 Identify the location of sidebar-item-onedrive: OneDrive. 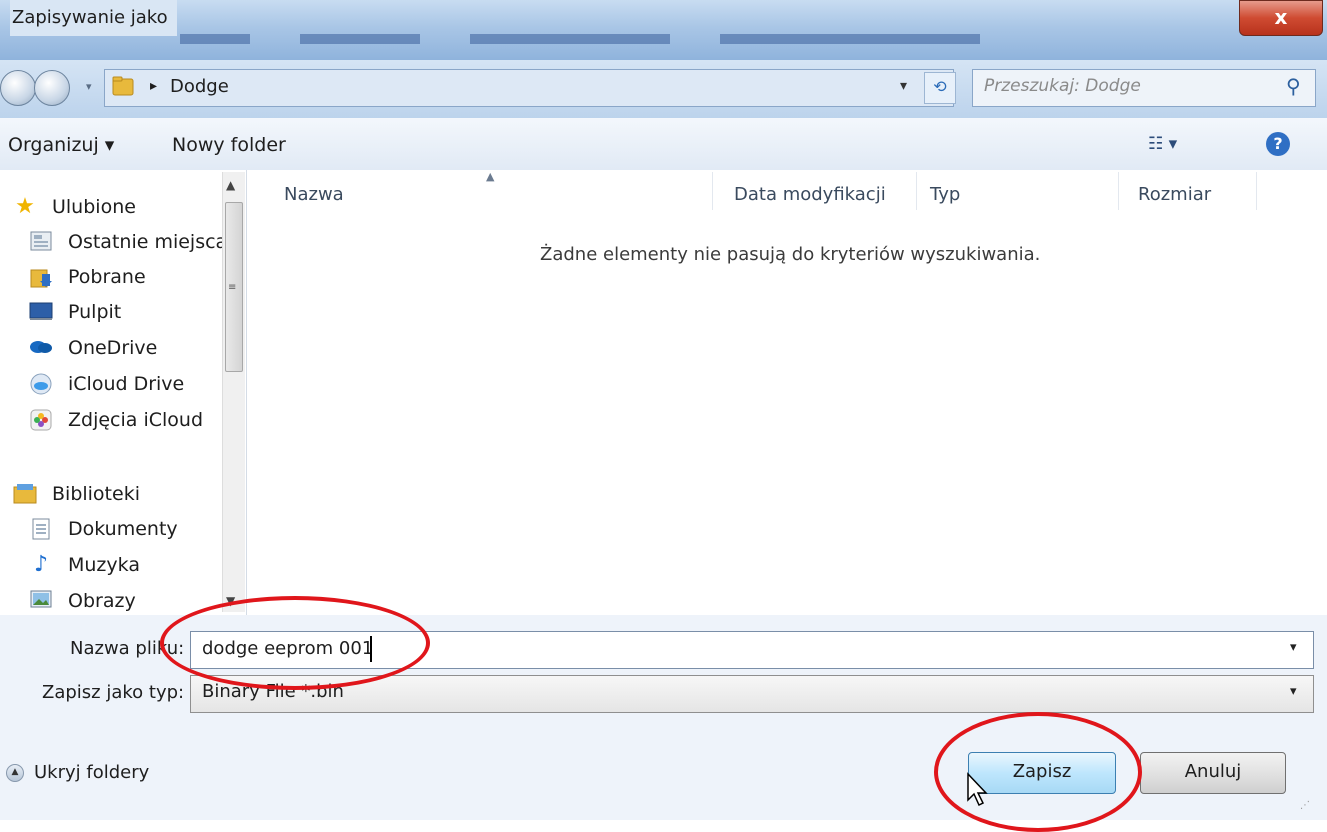
(92, 348).